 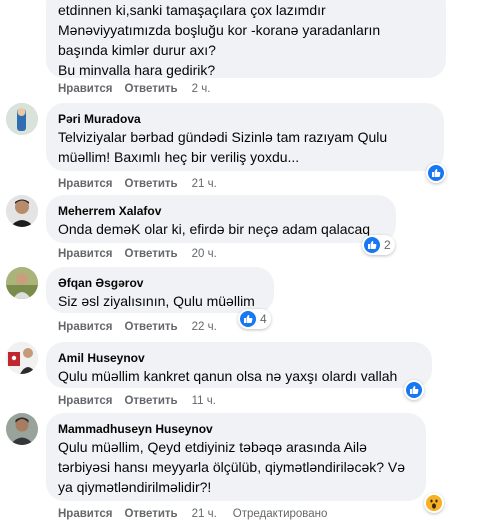 What do you see at coordinates (236, 429) in the screenshot?
I see `comment-author: Mammadhuseyn Huseynov` at bounding box center [236, 429].